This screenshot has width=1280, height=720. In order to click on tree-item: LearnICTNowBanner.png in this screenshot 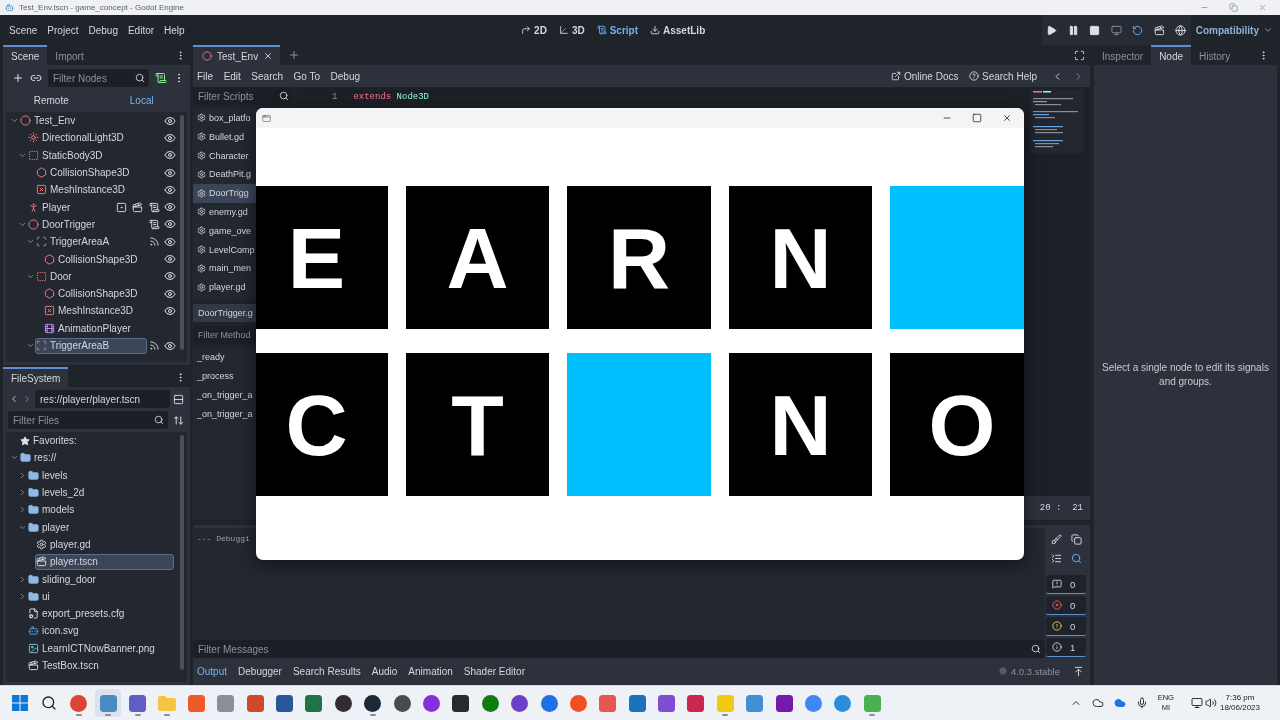, I will do `click(93, 648)`.